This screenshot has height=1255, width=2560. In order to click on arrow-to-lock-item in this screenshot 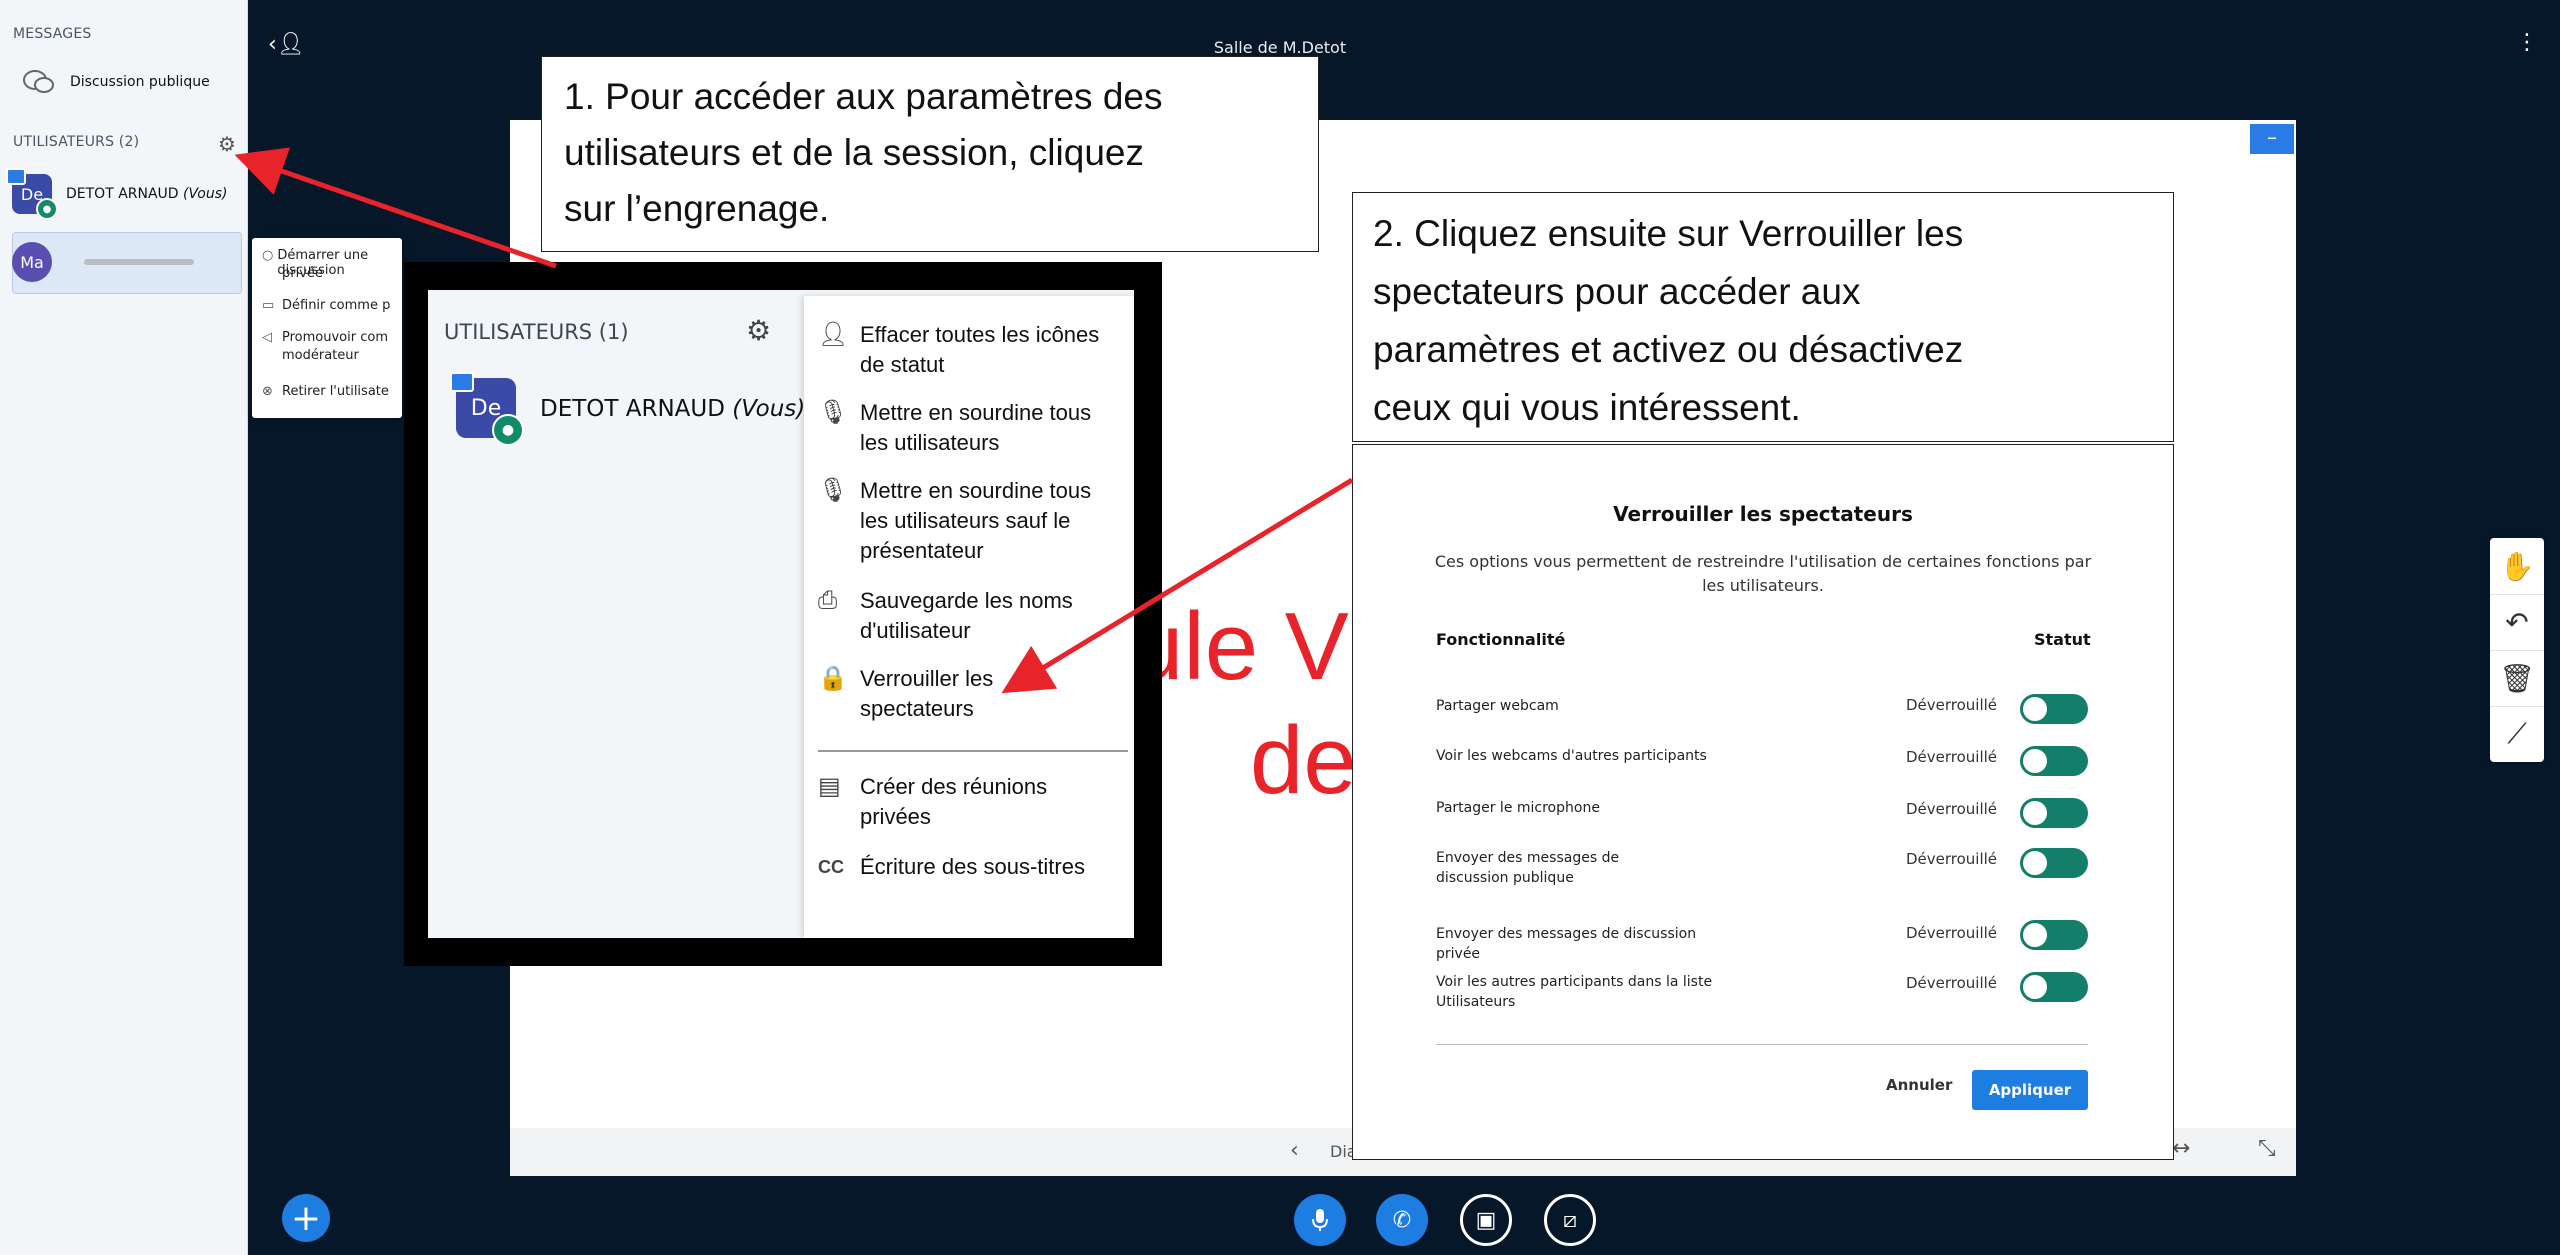, I will do `click(1177, 585)`.